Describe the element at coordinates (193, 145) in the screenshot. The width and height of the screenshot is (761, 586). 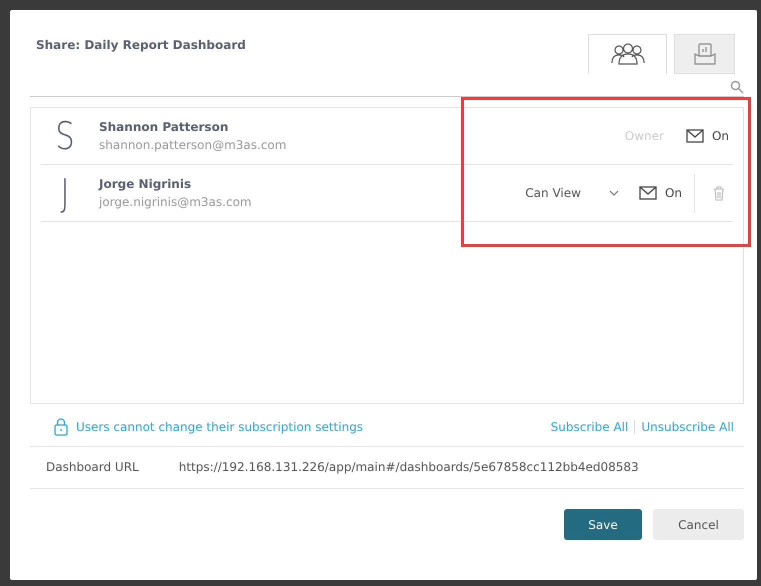
I see `user-email: shannon.patterson@m3as.com` at that location.